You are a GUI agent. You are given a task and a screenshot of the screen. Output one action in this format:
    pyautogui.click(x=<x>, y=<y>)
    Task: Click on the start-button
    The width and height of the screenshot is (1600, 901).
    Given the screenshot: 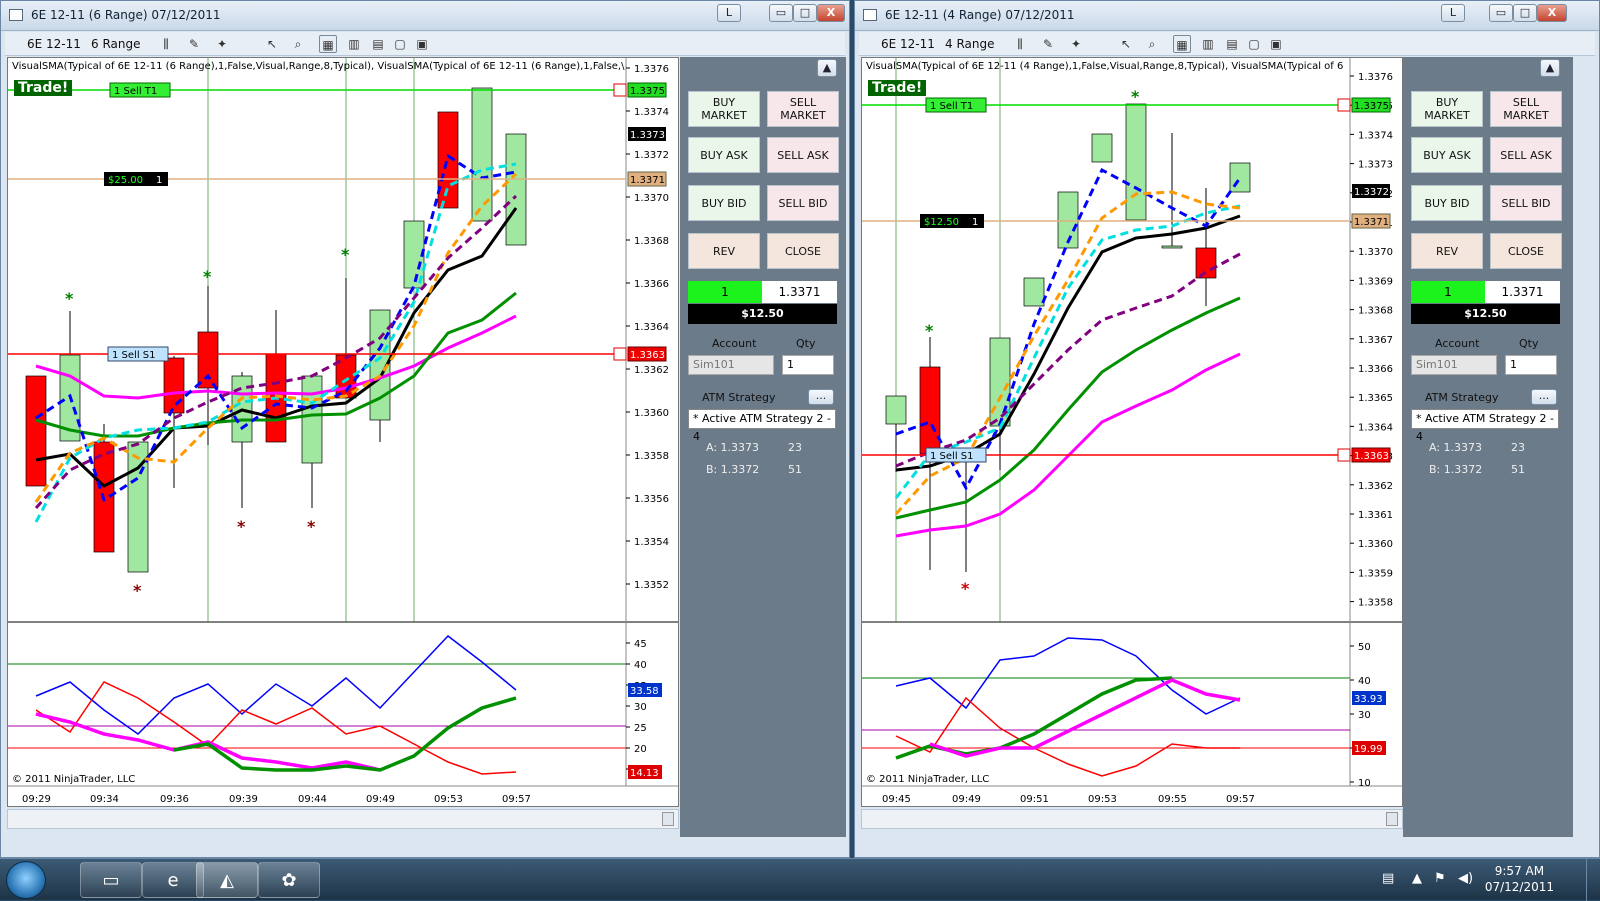 What is the action you would take?
    pyautogui.click(x=26, y=880)
    